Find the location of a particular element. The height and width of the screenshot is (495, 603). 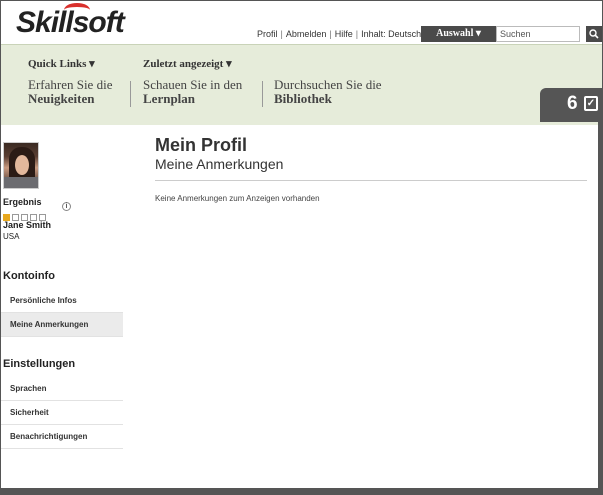

kontoinfo-heading: Kontoinfo is located at coordinates (29, 276).